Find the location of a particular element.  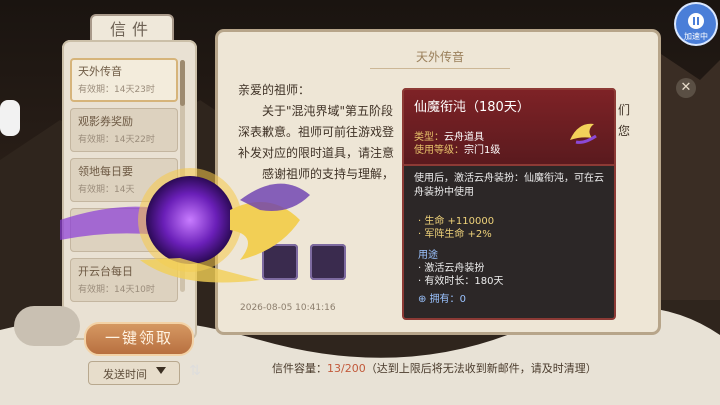

dragon-item-icon is located at coordinates (583, 133).